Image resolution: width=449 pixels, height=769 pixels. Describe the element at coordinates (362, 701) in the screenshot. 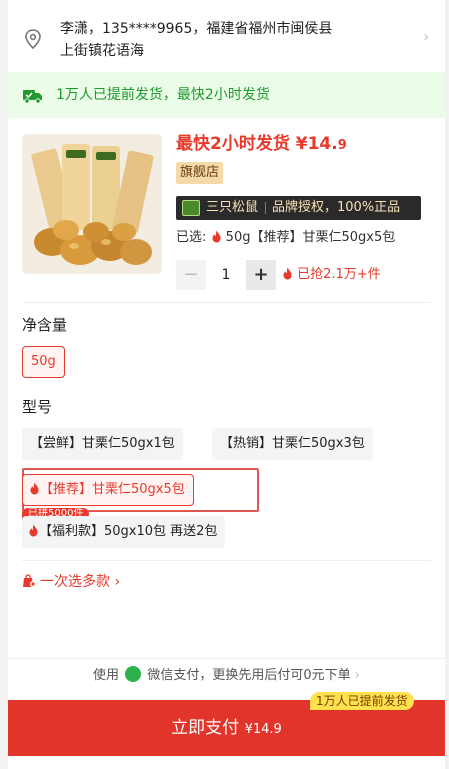

I see `early-ship-tag: 1万人已提前发货` at that location.